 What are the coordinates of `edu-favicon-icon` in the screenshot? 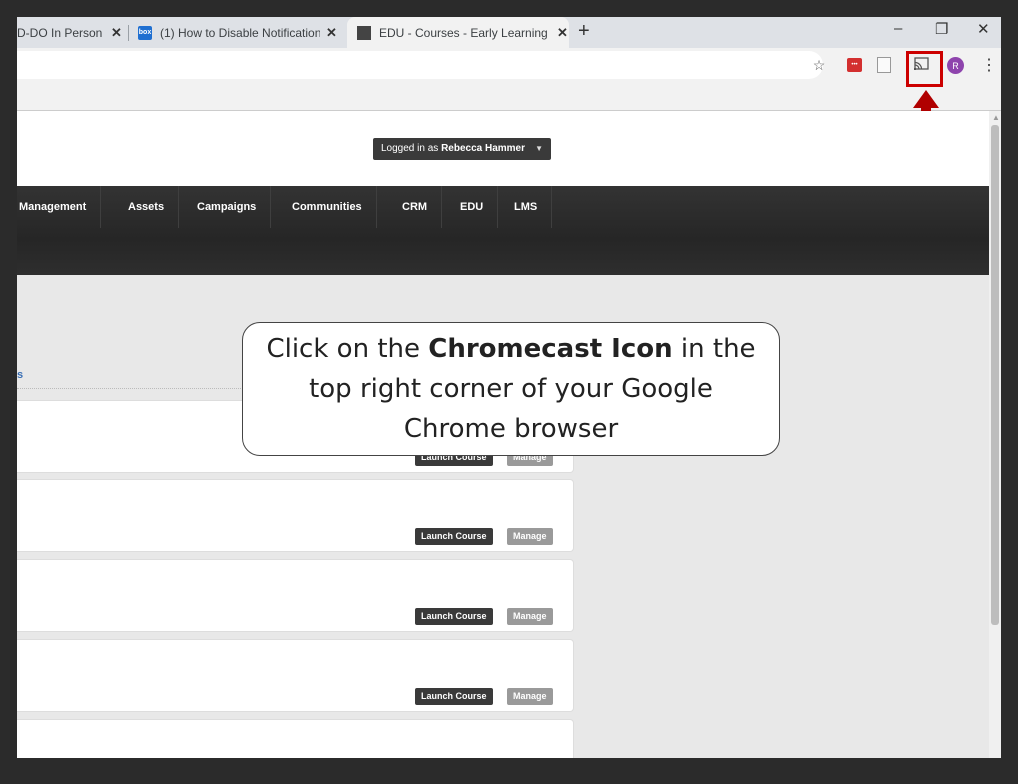 It's located at (364, 32).